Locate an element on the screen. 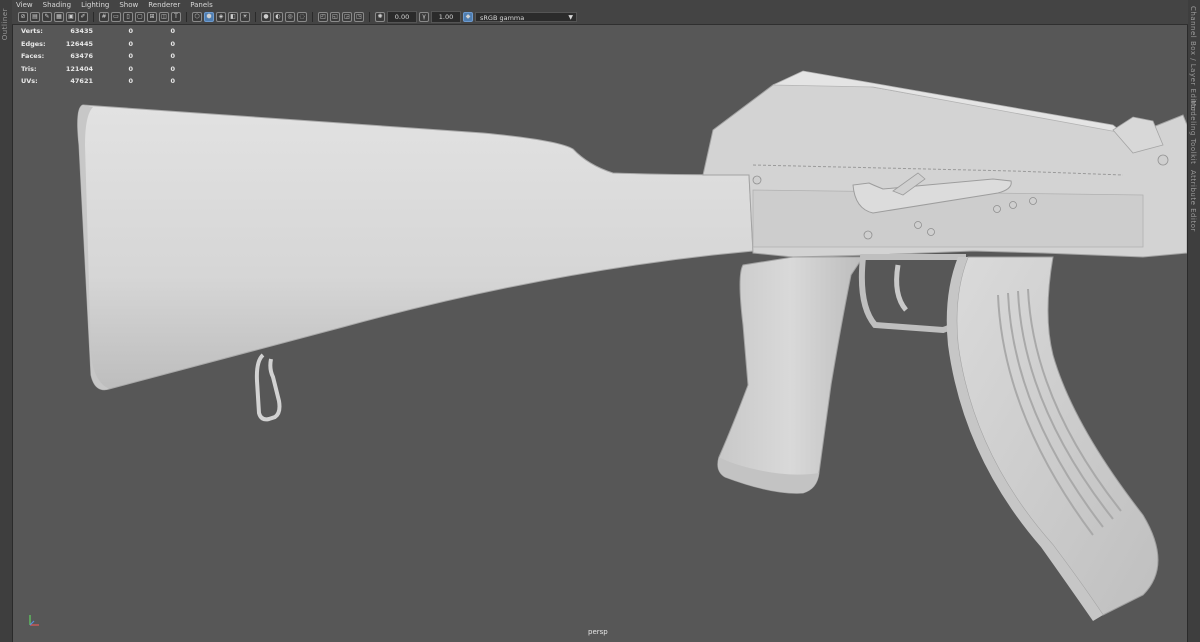  ambient-occlusion-icon: ◐ is located at coordinates (278, 17).